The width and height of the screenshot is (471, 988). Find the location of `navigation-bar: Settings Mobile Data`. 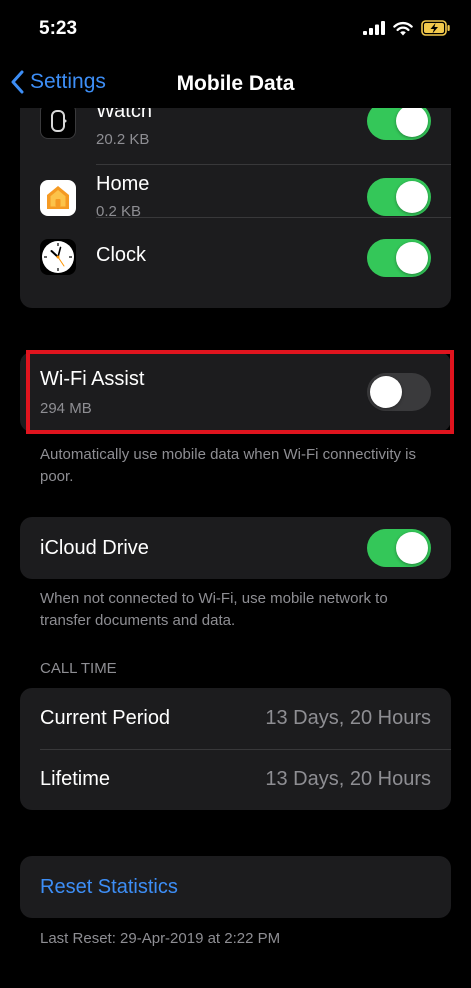

navigation-bar: Settings Mobile Data is located at coordinates (235, 84).